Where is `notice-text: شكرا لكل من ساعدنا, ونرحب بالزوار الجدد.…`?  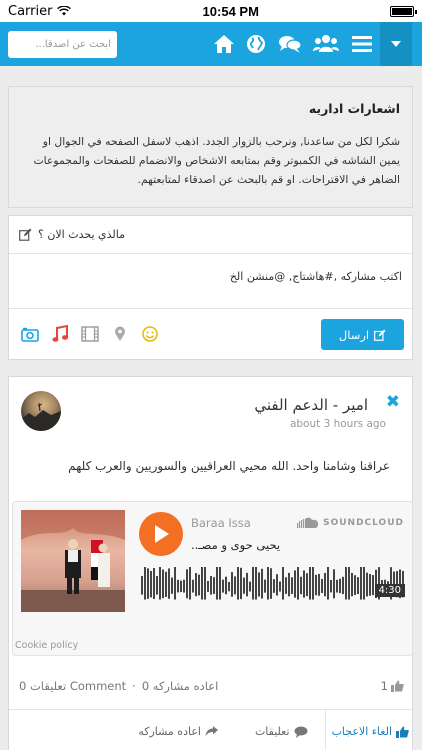 notice-text: شكرا لكل من ساعدنا, ونرحب بالزوار الجدد.… is located at coordinates (216, 160).